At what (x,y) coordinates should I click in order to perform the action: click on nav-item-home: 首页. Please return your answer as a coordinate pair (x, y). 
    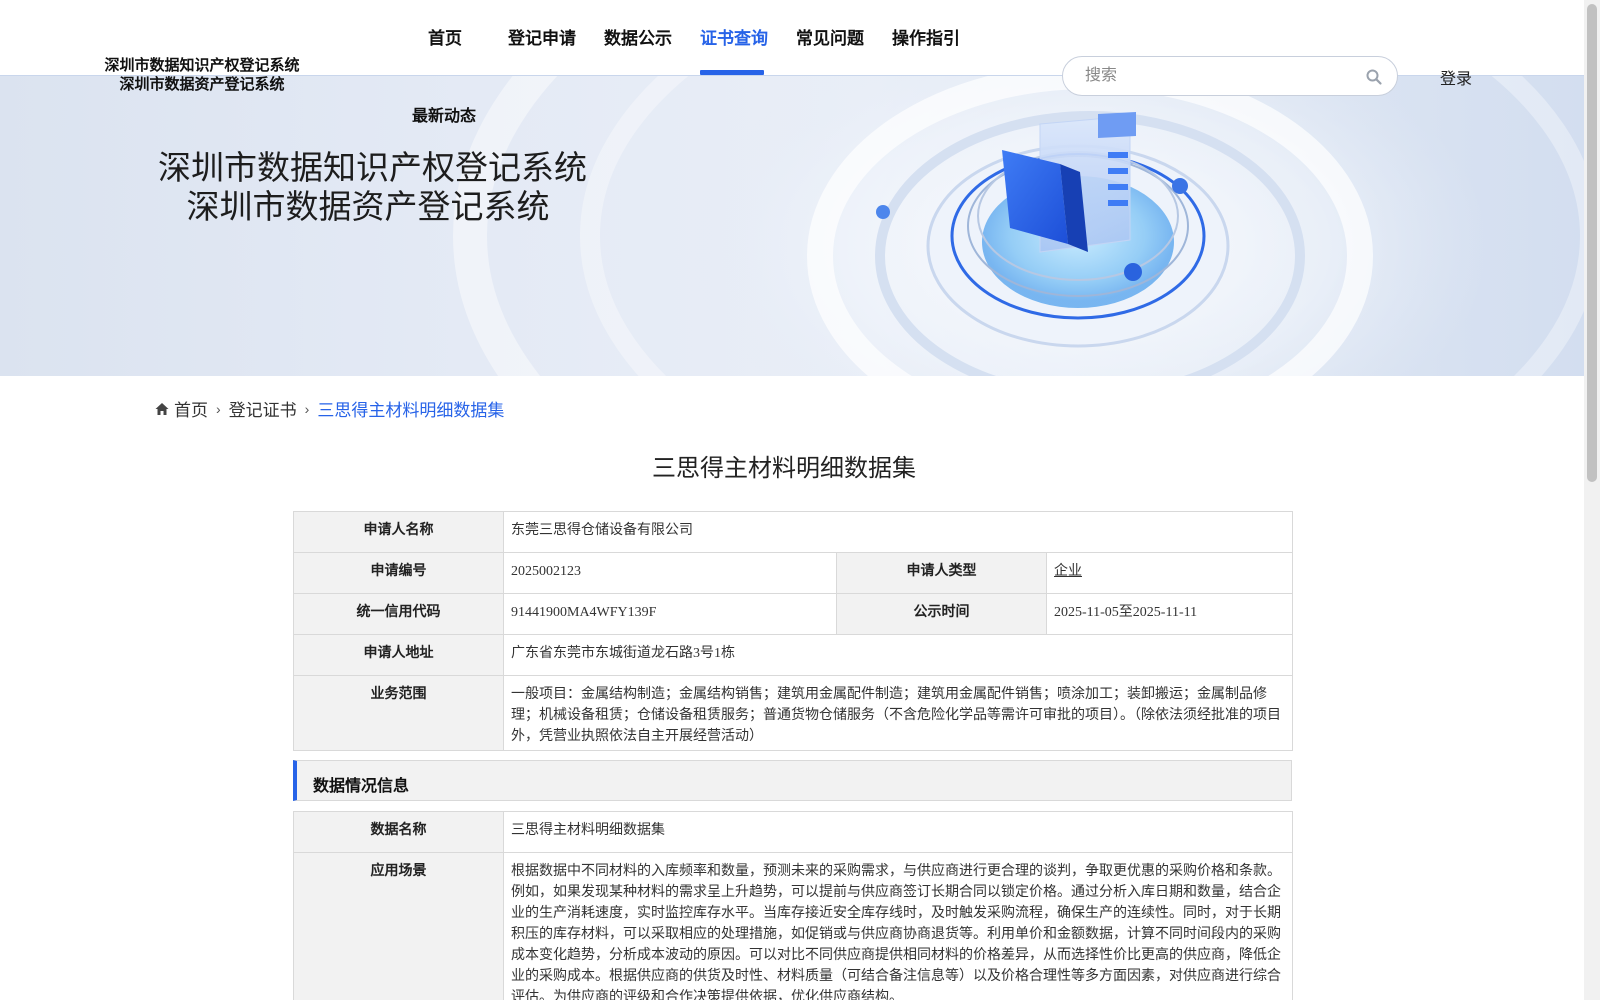
    Looking at the image, I should click on (445, 36).